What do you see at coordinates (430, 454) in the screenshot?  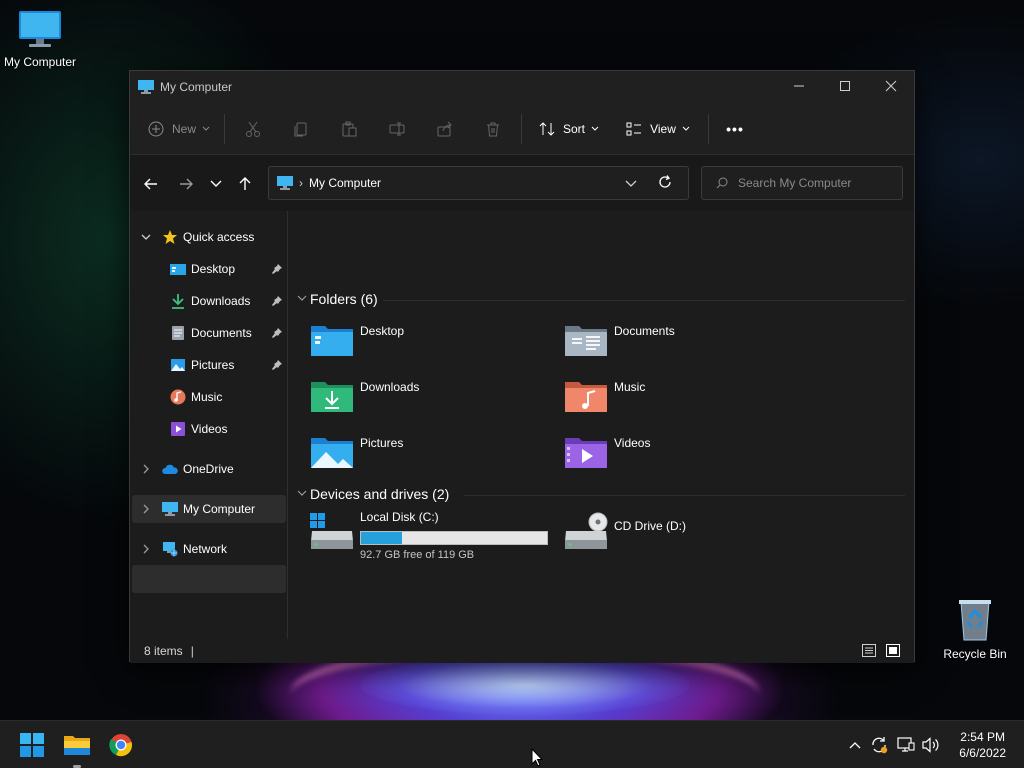 I see `folder-tile-pictures: Pictures` at bounding box center [430, 454].